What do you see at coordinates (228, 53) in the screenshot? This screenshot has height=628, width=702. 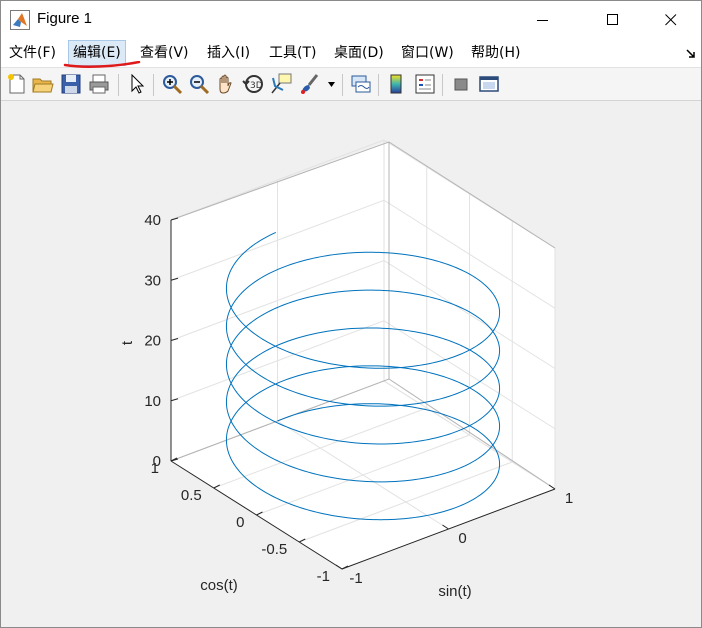 I see `menu-insert: 插入(I)` at bounding box center [228, 53].